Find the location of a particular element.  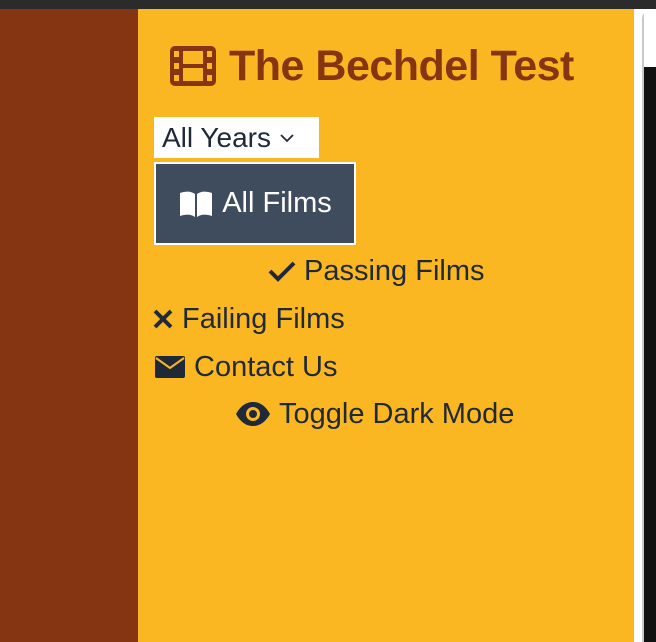

year-select-value: All Years is located at coordinates (216, 137).